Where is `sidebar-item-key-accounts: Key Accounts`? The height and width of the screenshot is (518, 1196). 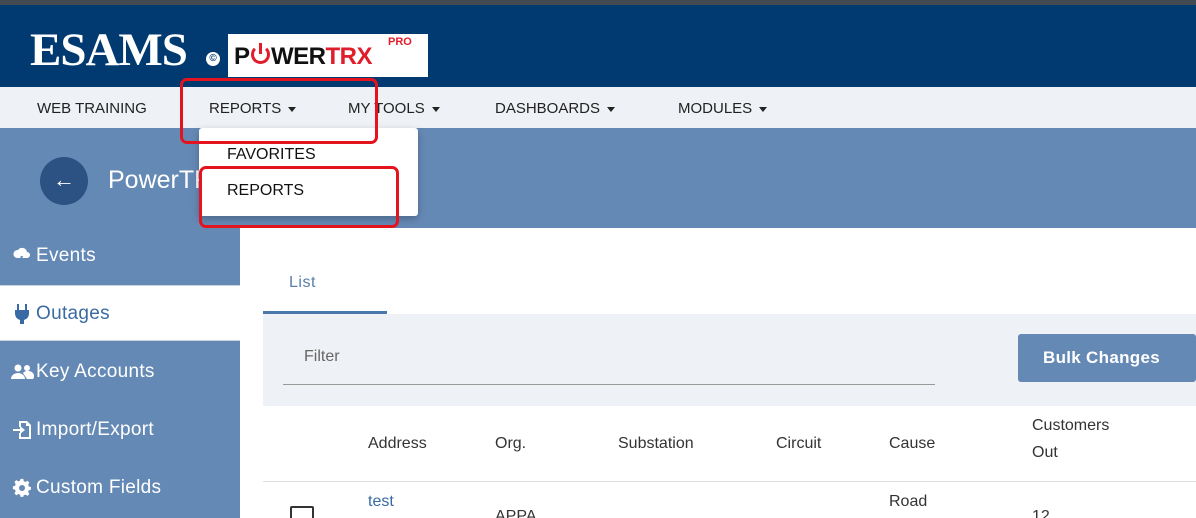
sidebar-item-key-accounts: Key Accounts is located at coordinates (120, 372).